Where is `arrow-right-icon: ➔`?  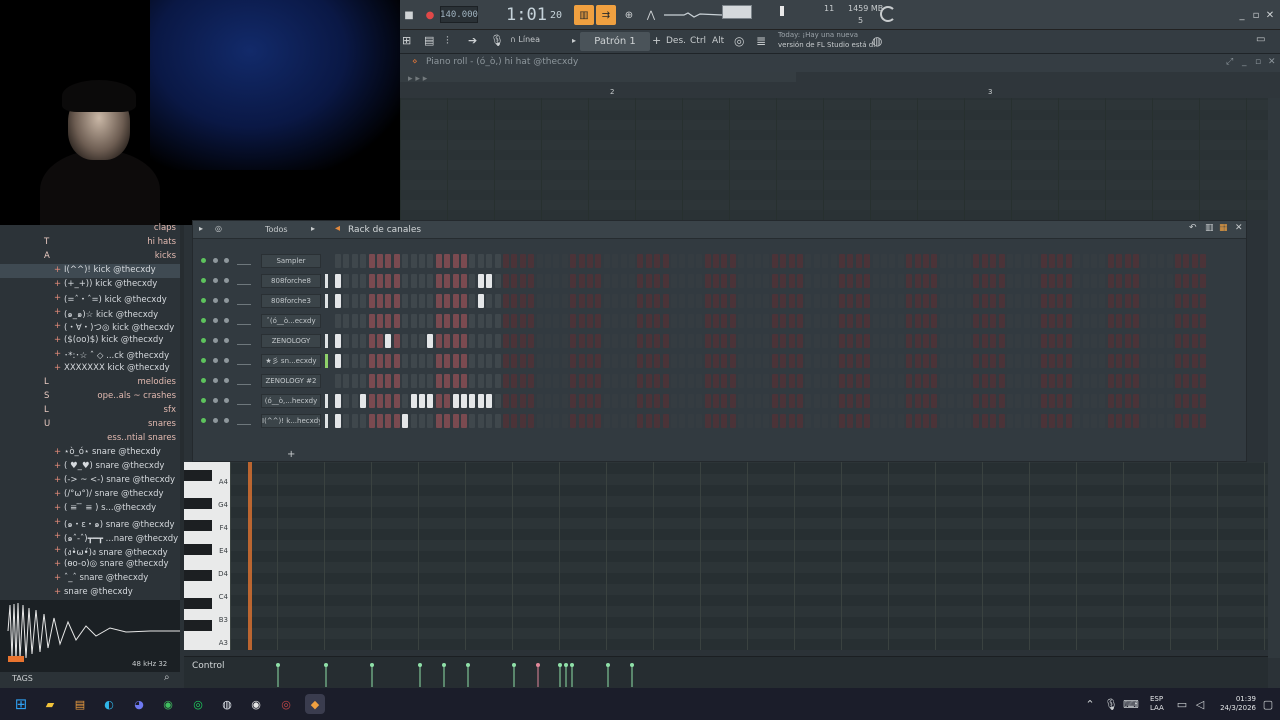
arrow-right-icon: ➔ is located at coordinates (475, 41).